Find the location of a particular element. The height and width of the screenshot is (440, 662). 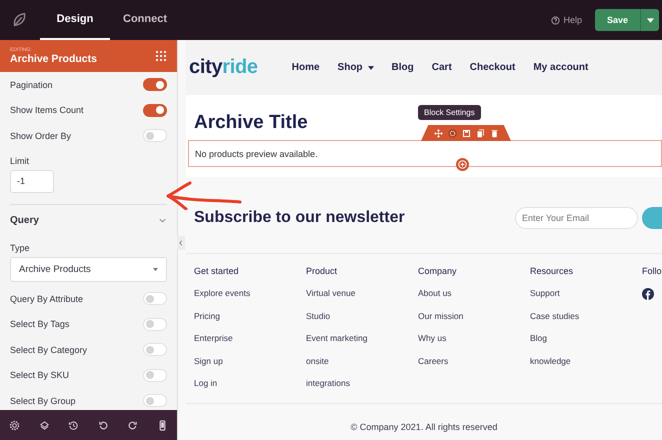

footer-heading: Product is located at coordinates (322, 271).